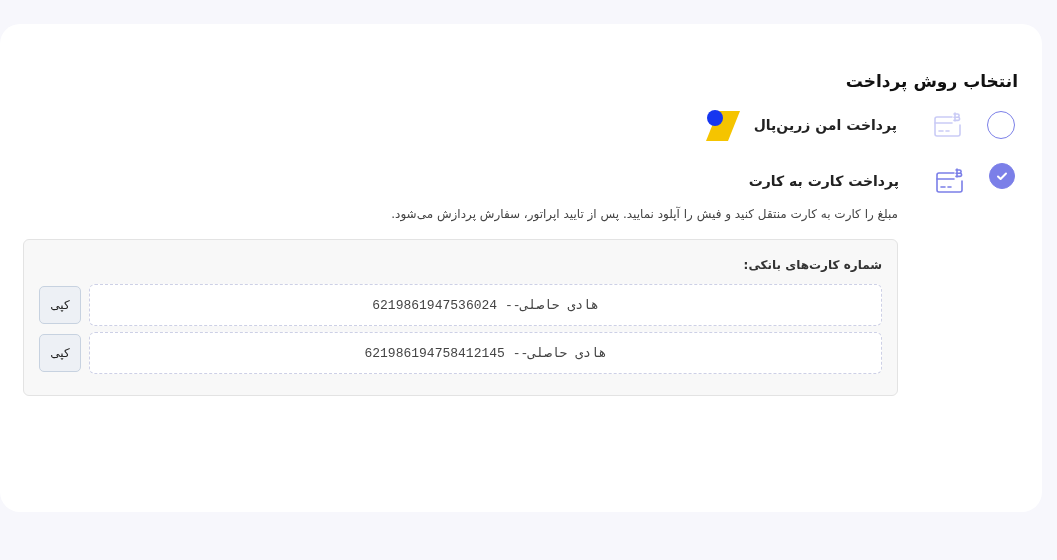 The height and width of the screenshot is (560, 1057). What do you see at coordinates (644, 214) in the screenshot?
I see `instruction-text: مبلغ را کارت به کارت منتقل کنید و فیش را آپلود نمایید. پس از تایید اپراتور، سفارش پردازش می‌شود.` at bounding box center [644, 214].